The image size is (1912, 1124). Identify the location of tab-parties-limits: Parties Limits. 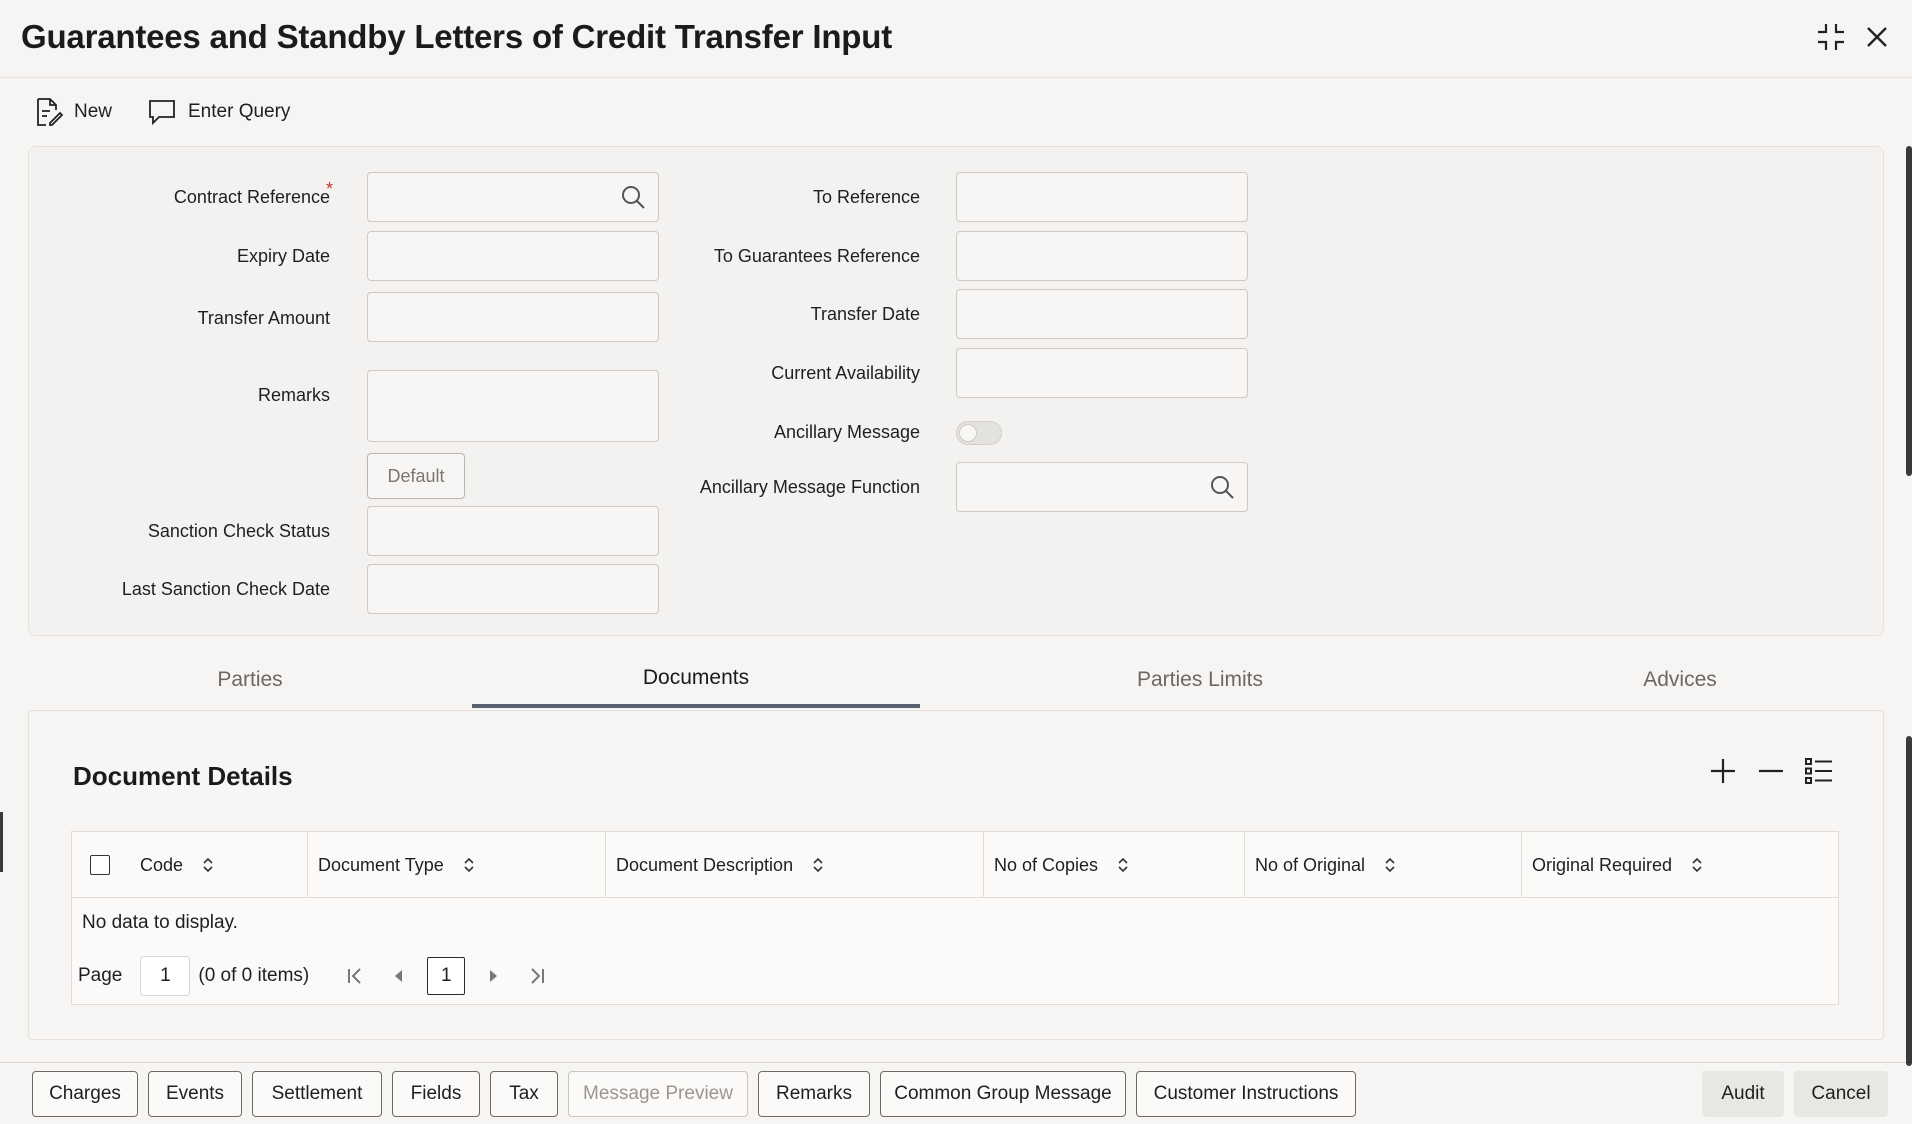
(1200, 680).